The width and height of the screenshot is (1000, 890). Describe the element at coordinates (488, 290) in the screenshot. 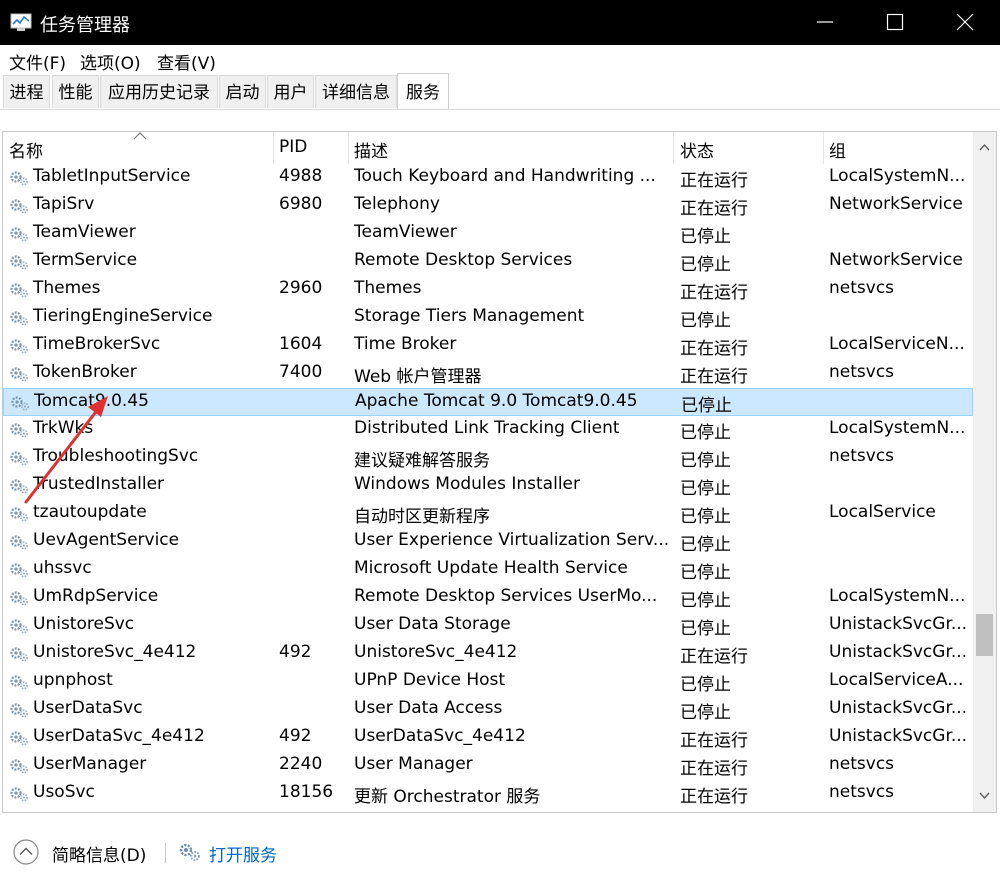

I see `table-row: Themes 2960 Themes 正在运行 netsvcs` at that location.